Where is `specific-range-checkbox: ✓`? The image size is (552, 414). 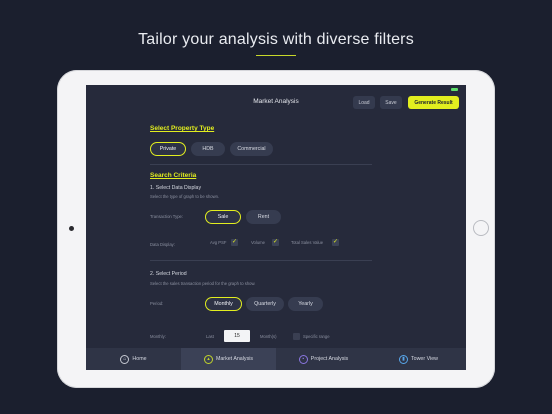
specific-range-checkbox: ✓ is located at coordinates (296, 336).